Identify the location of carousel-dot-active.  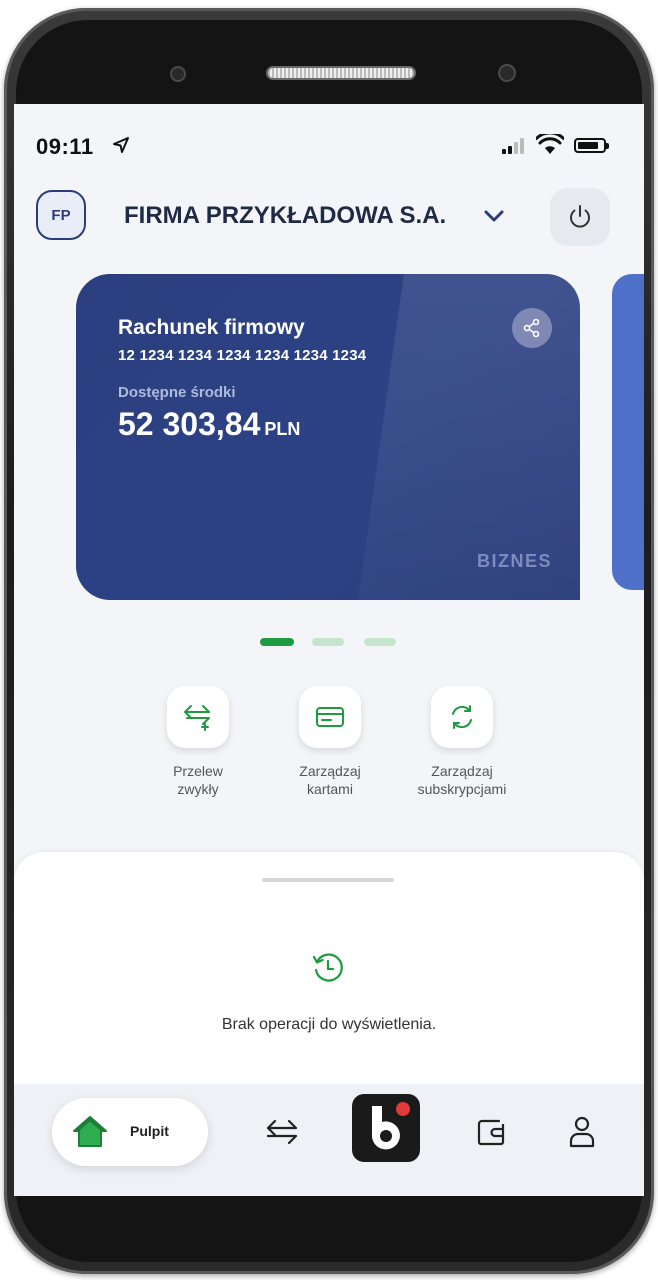
(277, 642).